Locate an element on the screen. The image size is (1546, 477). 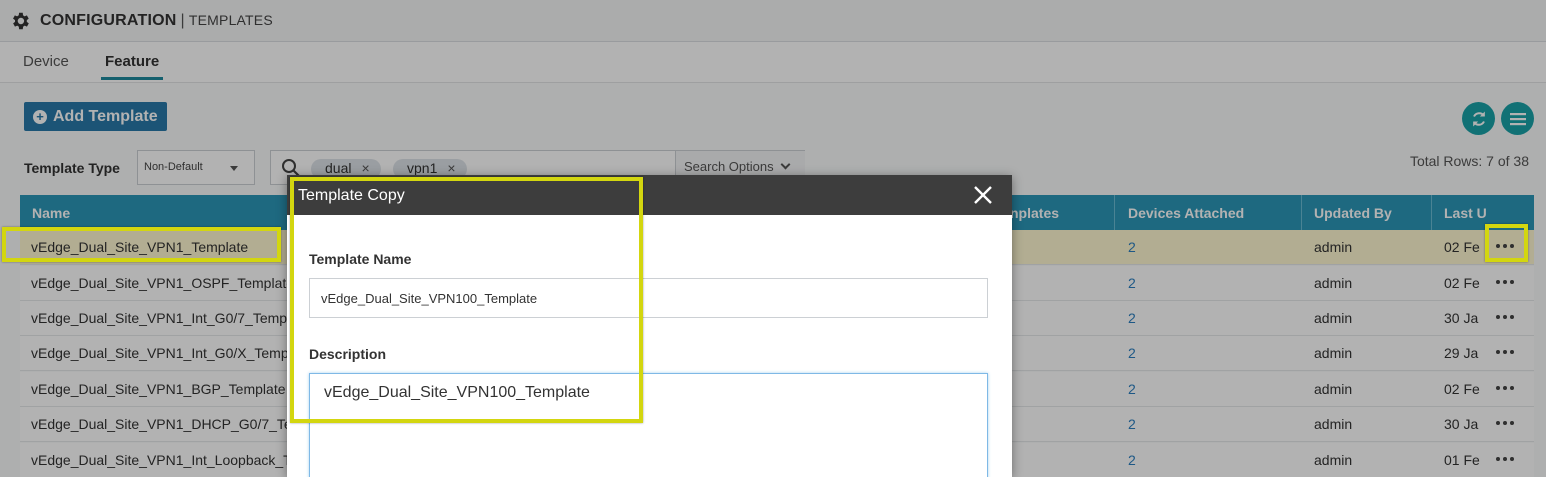
close-icon is located at coordinates (983, 195).